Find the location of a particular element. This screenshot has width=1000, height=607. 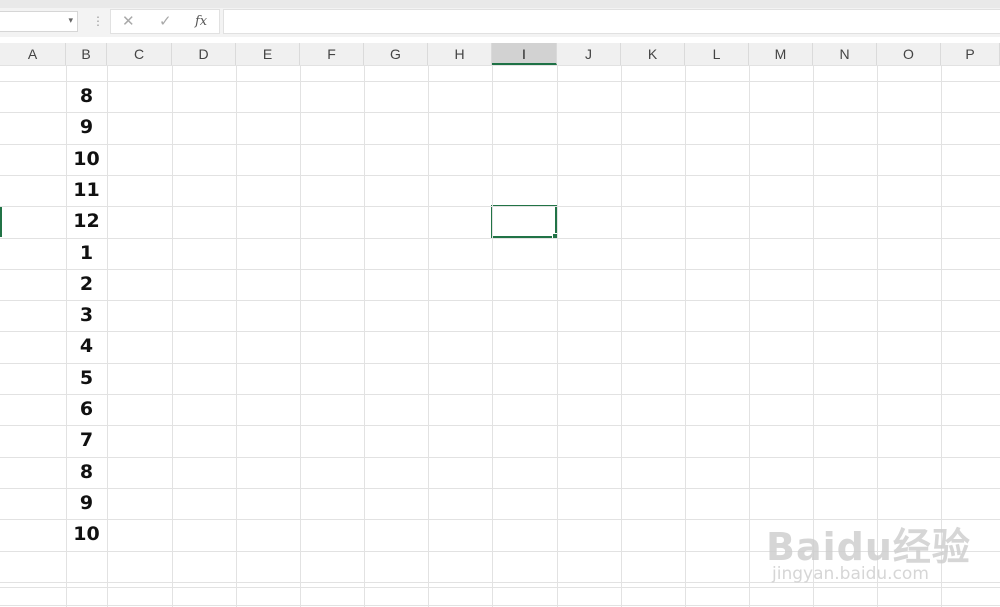

column-header-N: N is located at coordinates (845, 54).